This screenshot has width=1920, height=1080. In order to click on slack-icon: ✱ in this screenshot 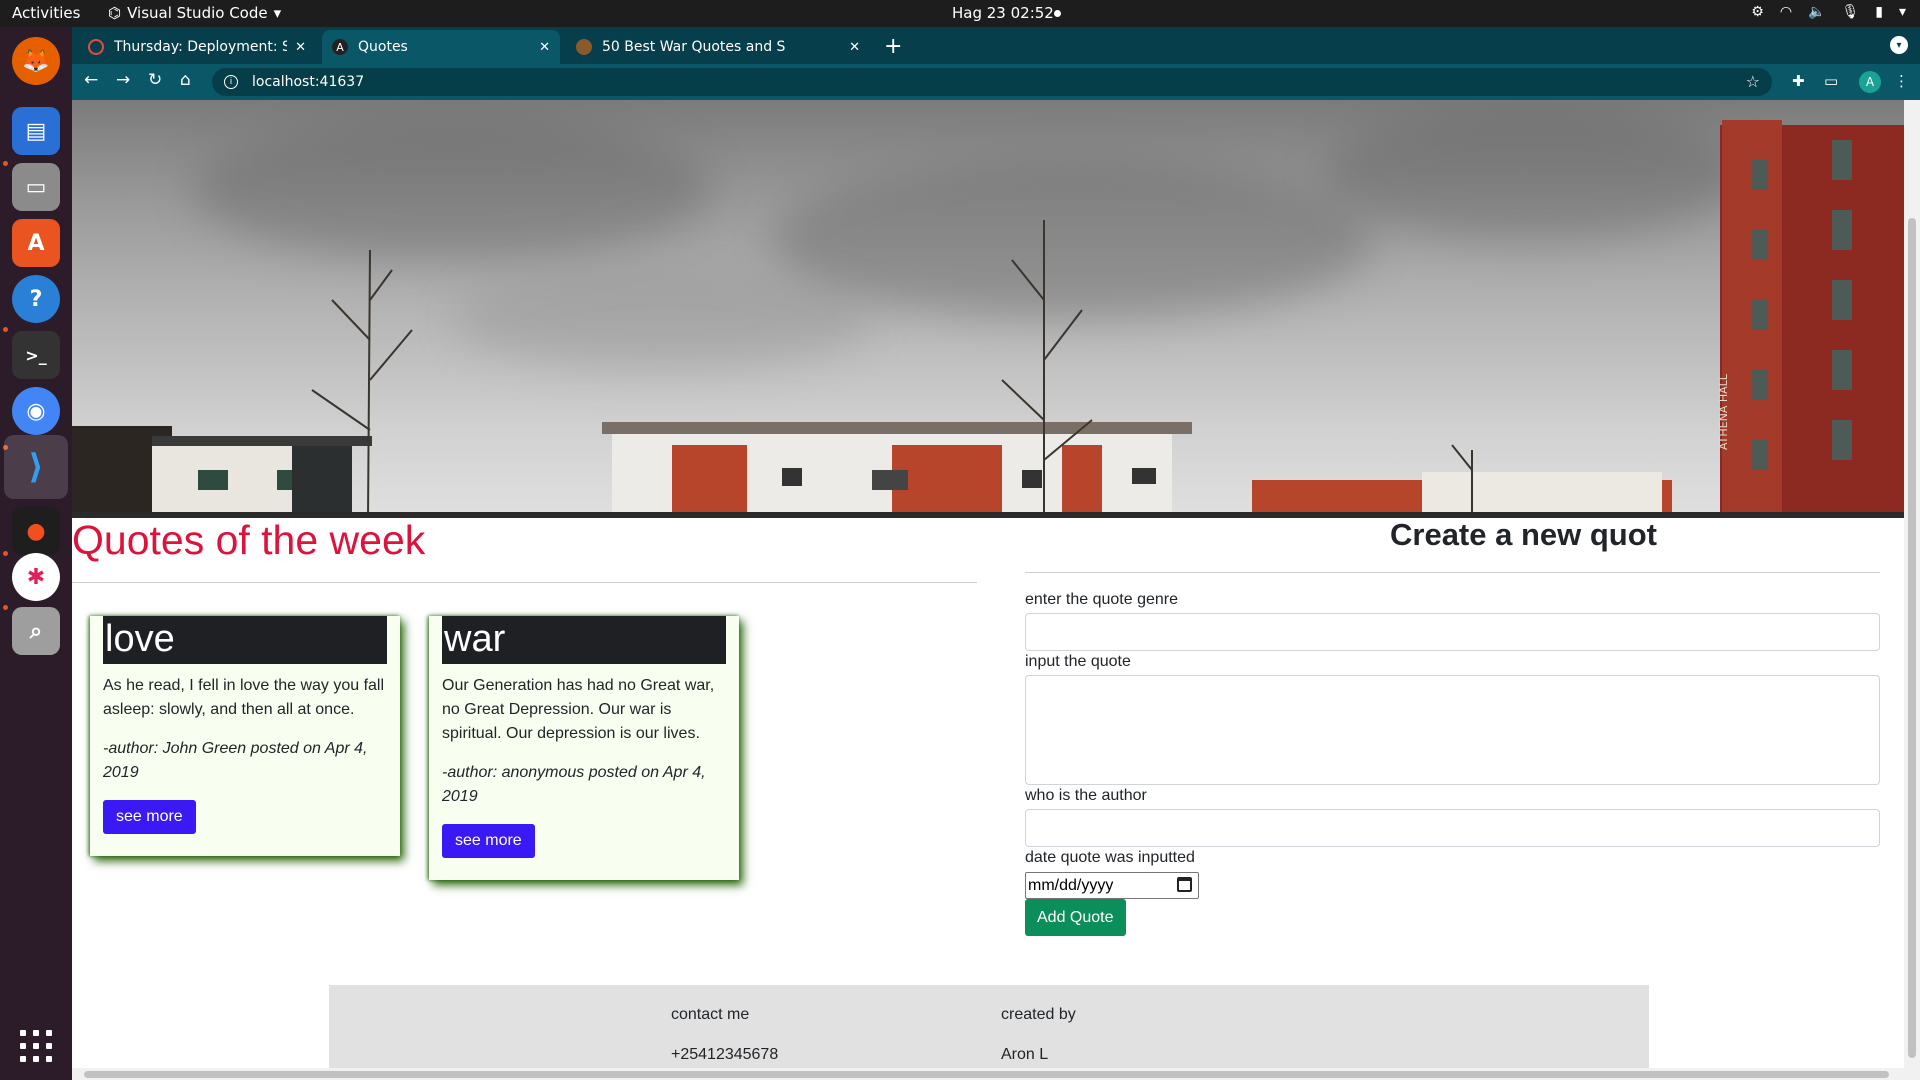, I will do `click(36, 577)`.